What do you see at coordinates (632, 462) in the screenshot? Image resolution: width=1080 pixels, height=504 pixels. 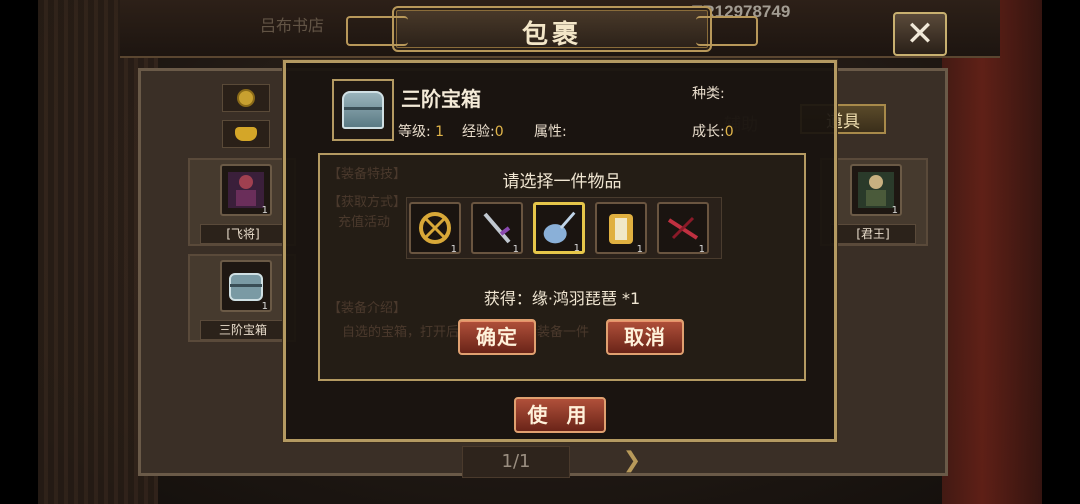 I see `next-page-icon: ❯` at bounding box center [632, 462].